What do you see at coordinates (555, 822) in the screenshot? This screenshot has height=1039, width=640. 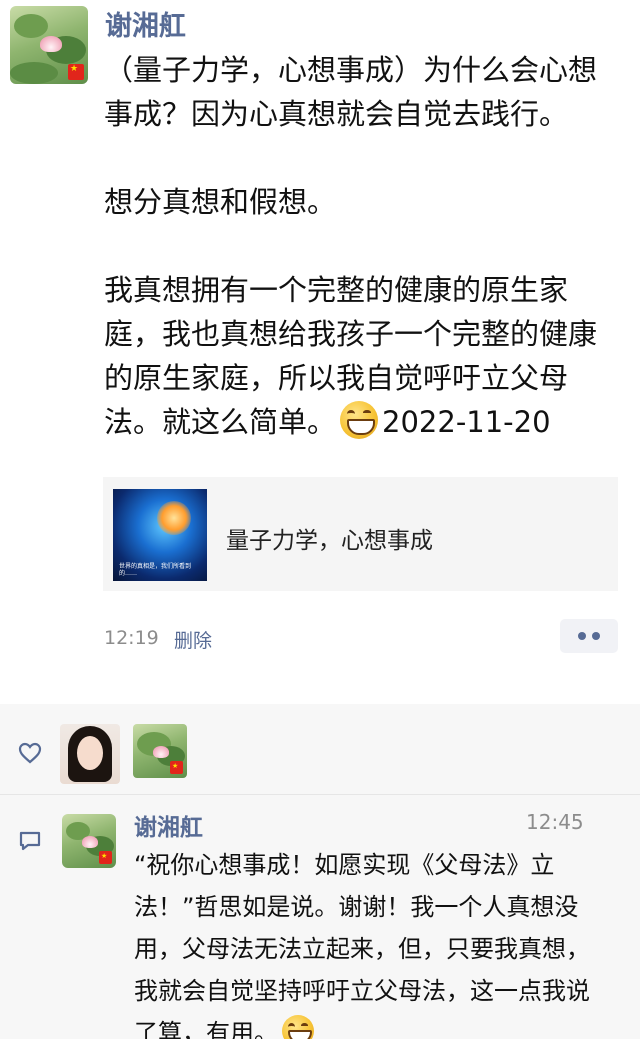 I see `comment-time: 12:45` at bounding box center [555, 822].